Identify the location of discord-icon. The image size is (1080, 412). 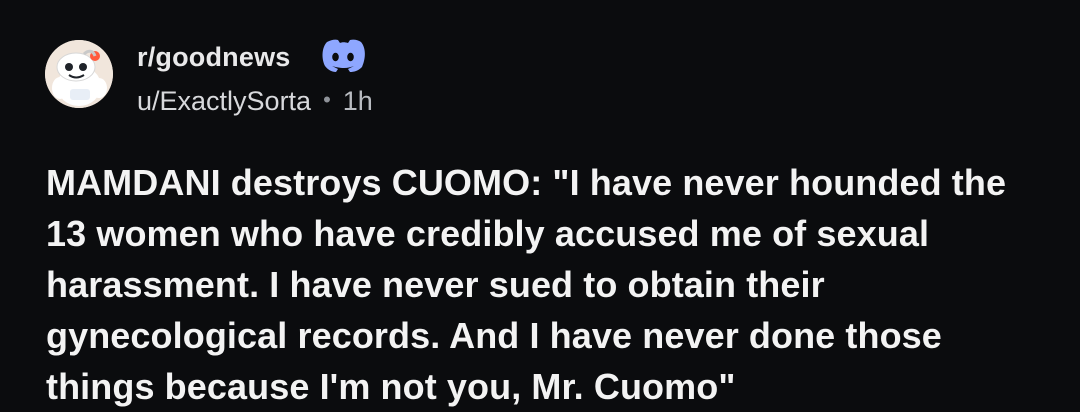
(341, 56).